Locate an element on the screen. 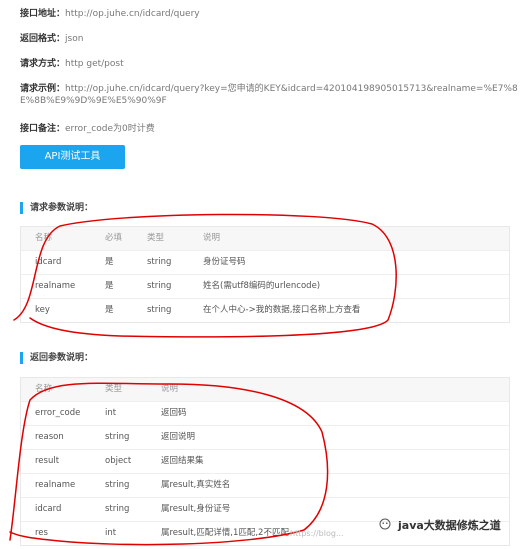 The height and width of the screenshot is (549, 532). table-row: reason string 返回说明 is located at coordinates (265, 437).